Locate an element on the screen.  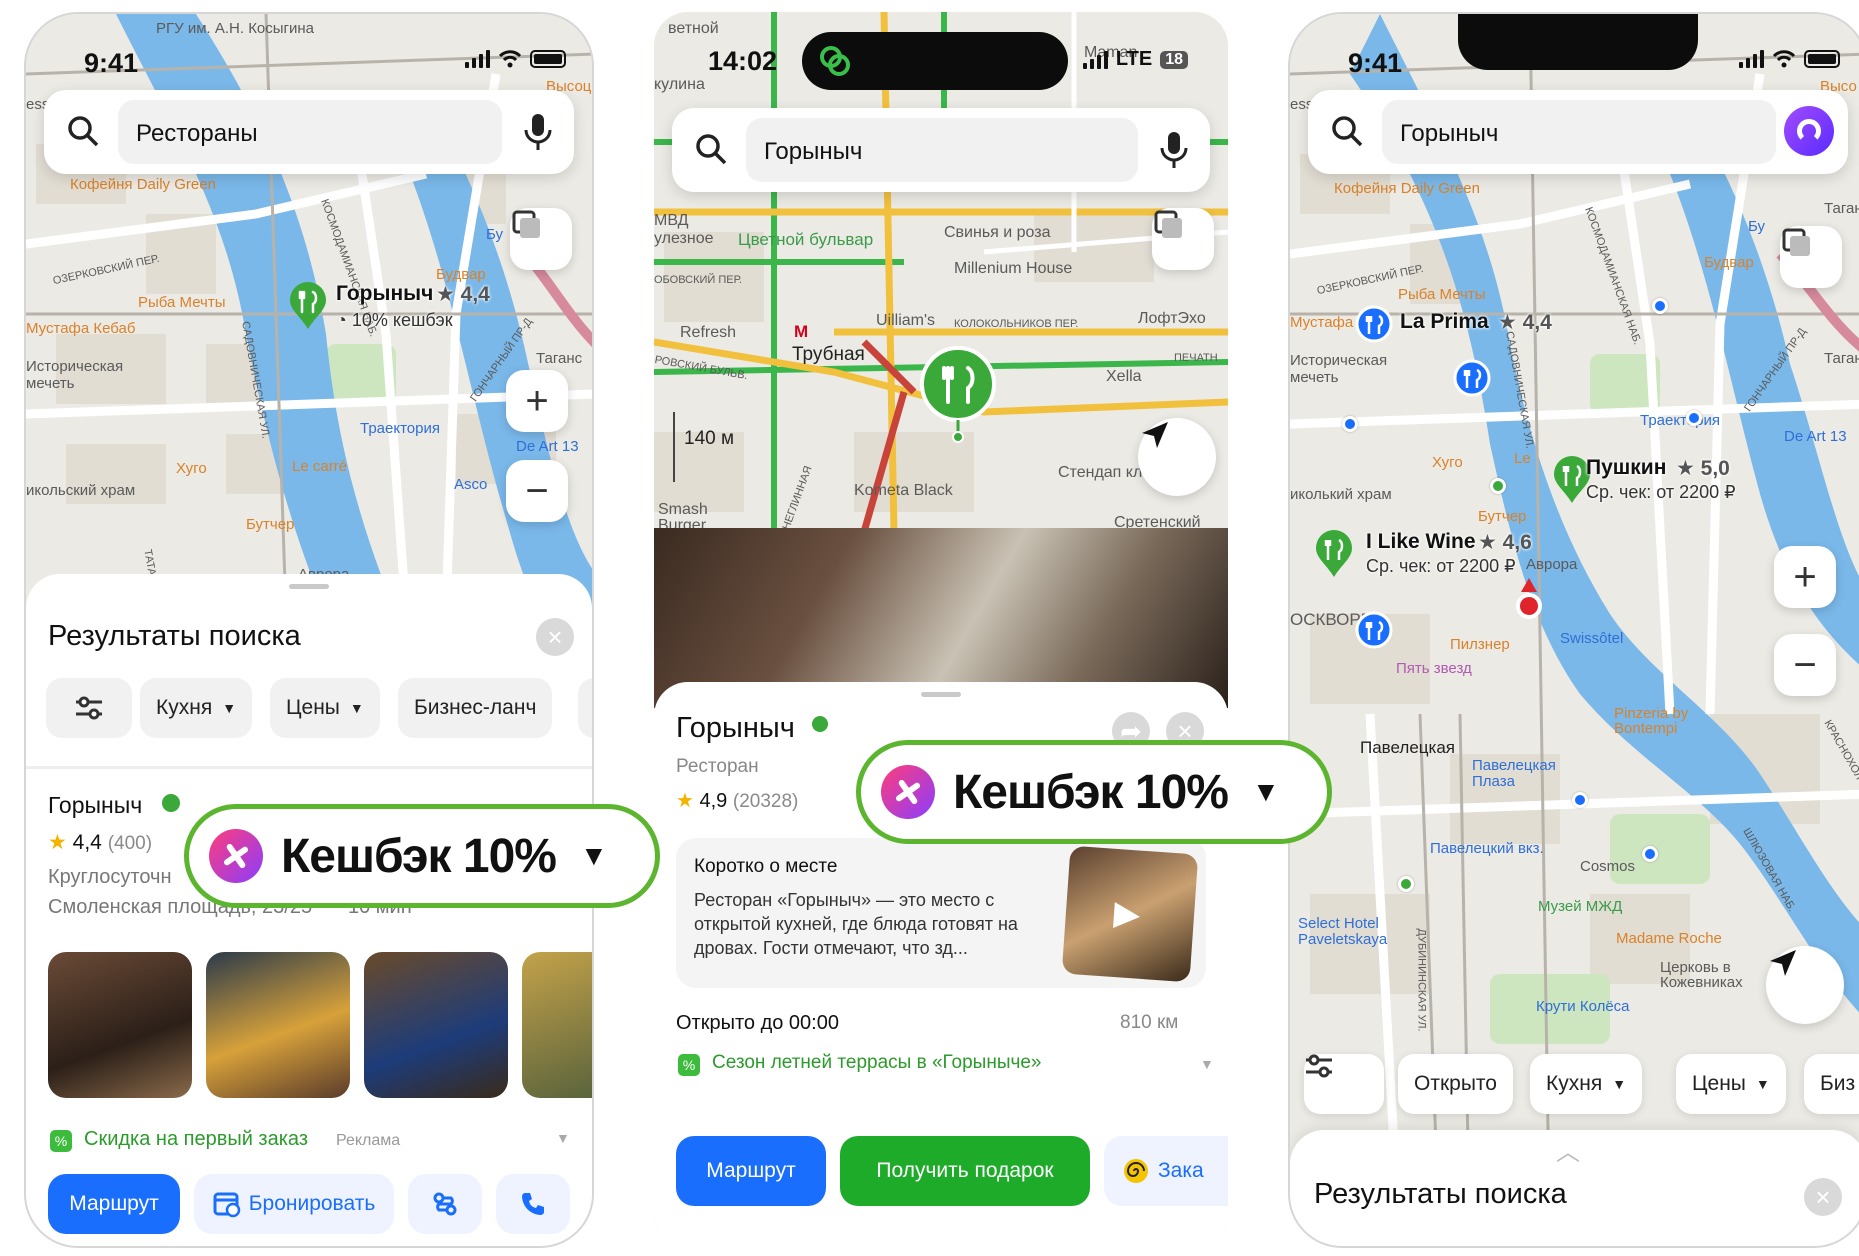
book-button: Бронировать is located at coordinates (294, 1204).